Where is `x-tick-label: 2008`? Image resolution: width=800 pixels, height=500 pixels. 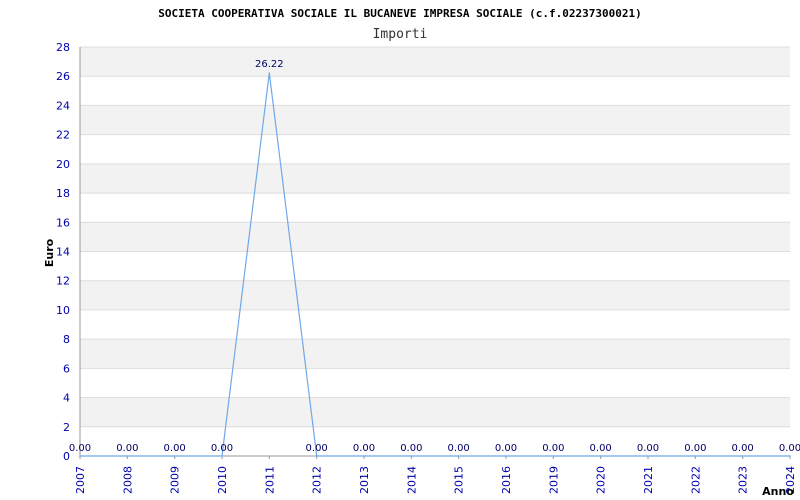
x-tick-label: 2008 is located at coordinates (127, 480).